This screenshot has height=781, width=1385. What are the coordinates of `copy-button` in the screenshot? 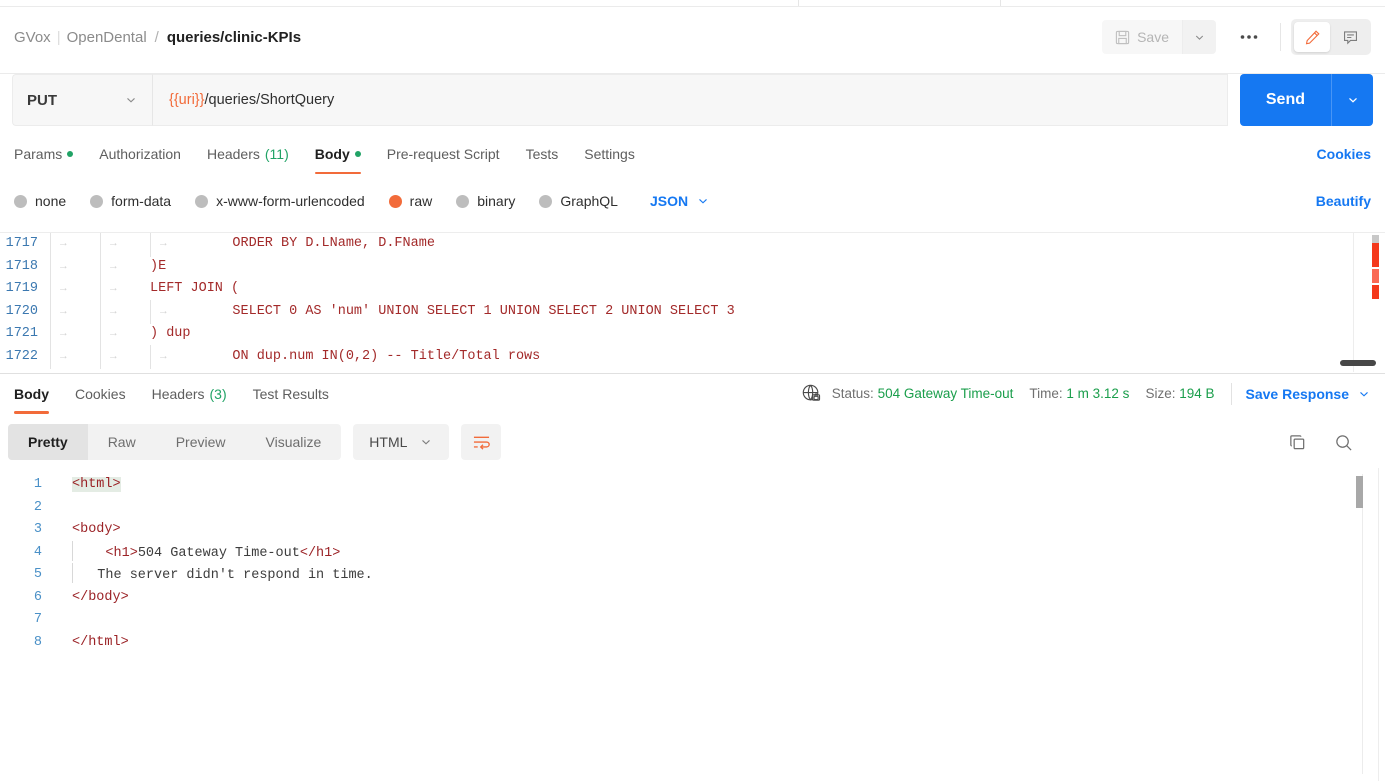 It's located at (1297, 442).